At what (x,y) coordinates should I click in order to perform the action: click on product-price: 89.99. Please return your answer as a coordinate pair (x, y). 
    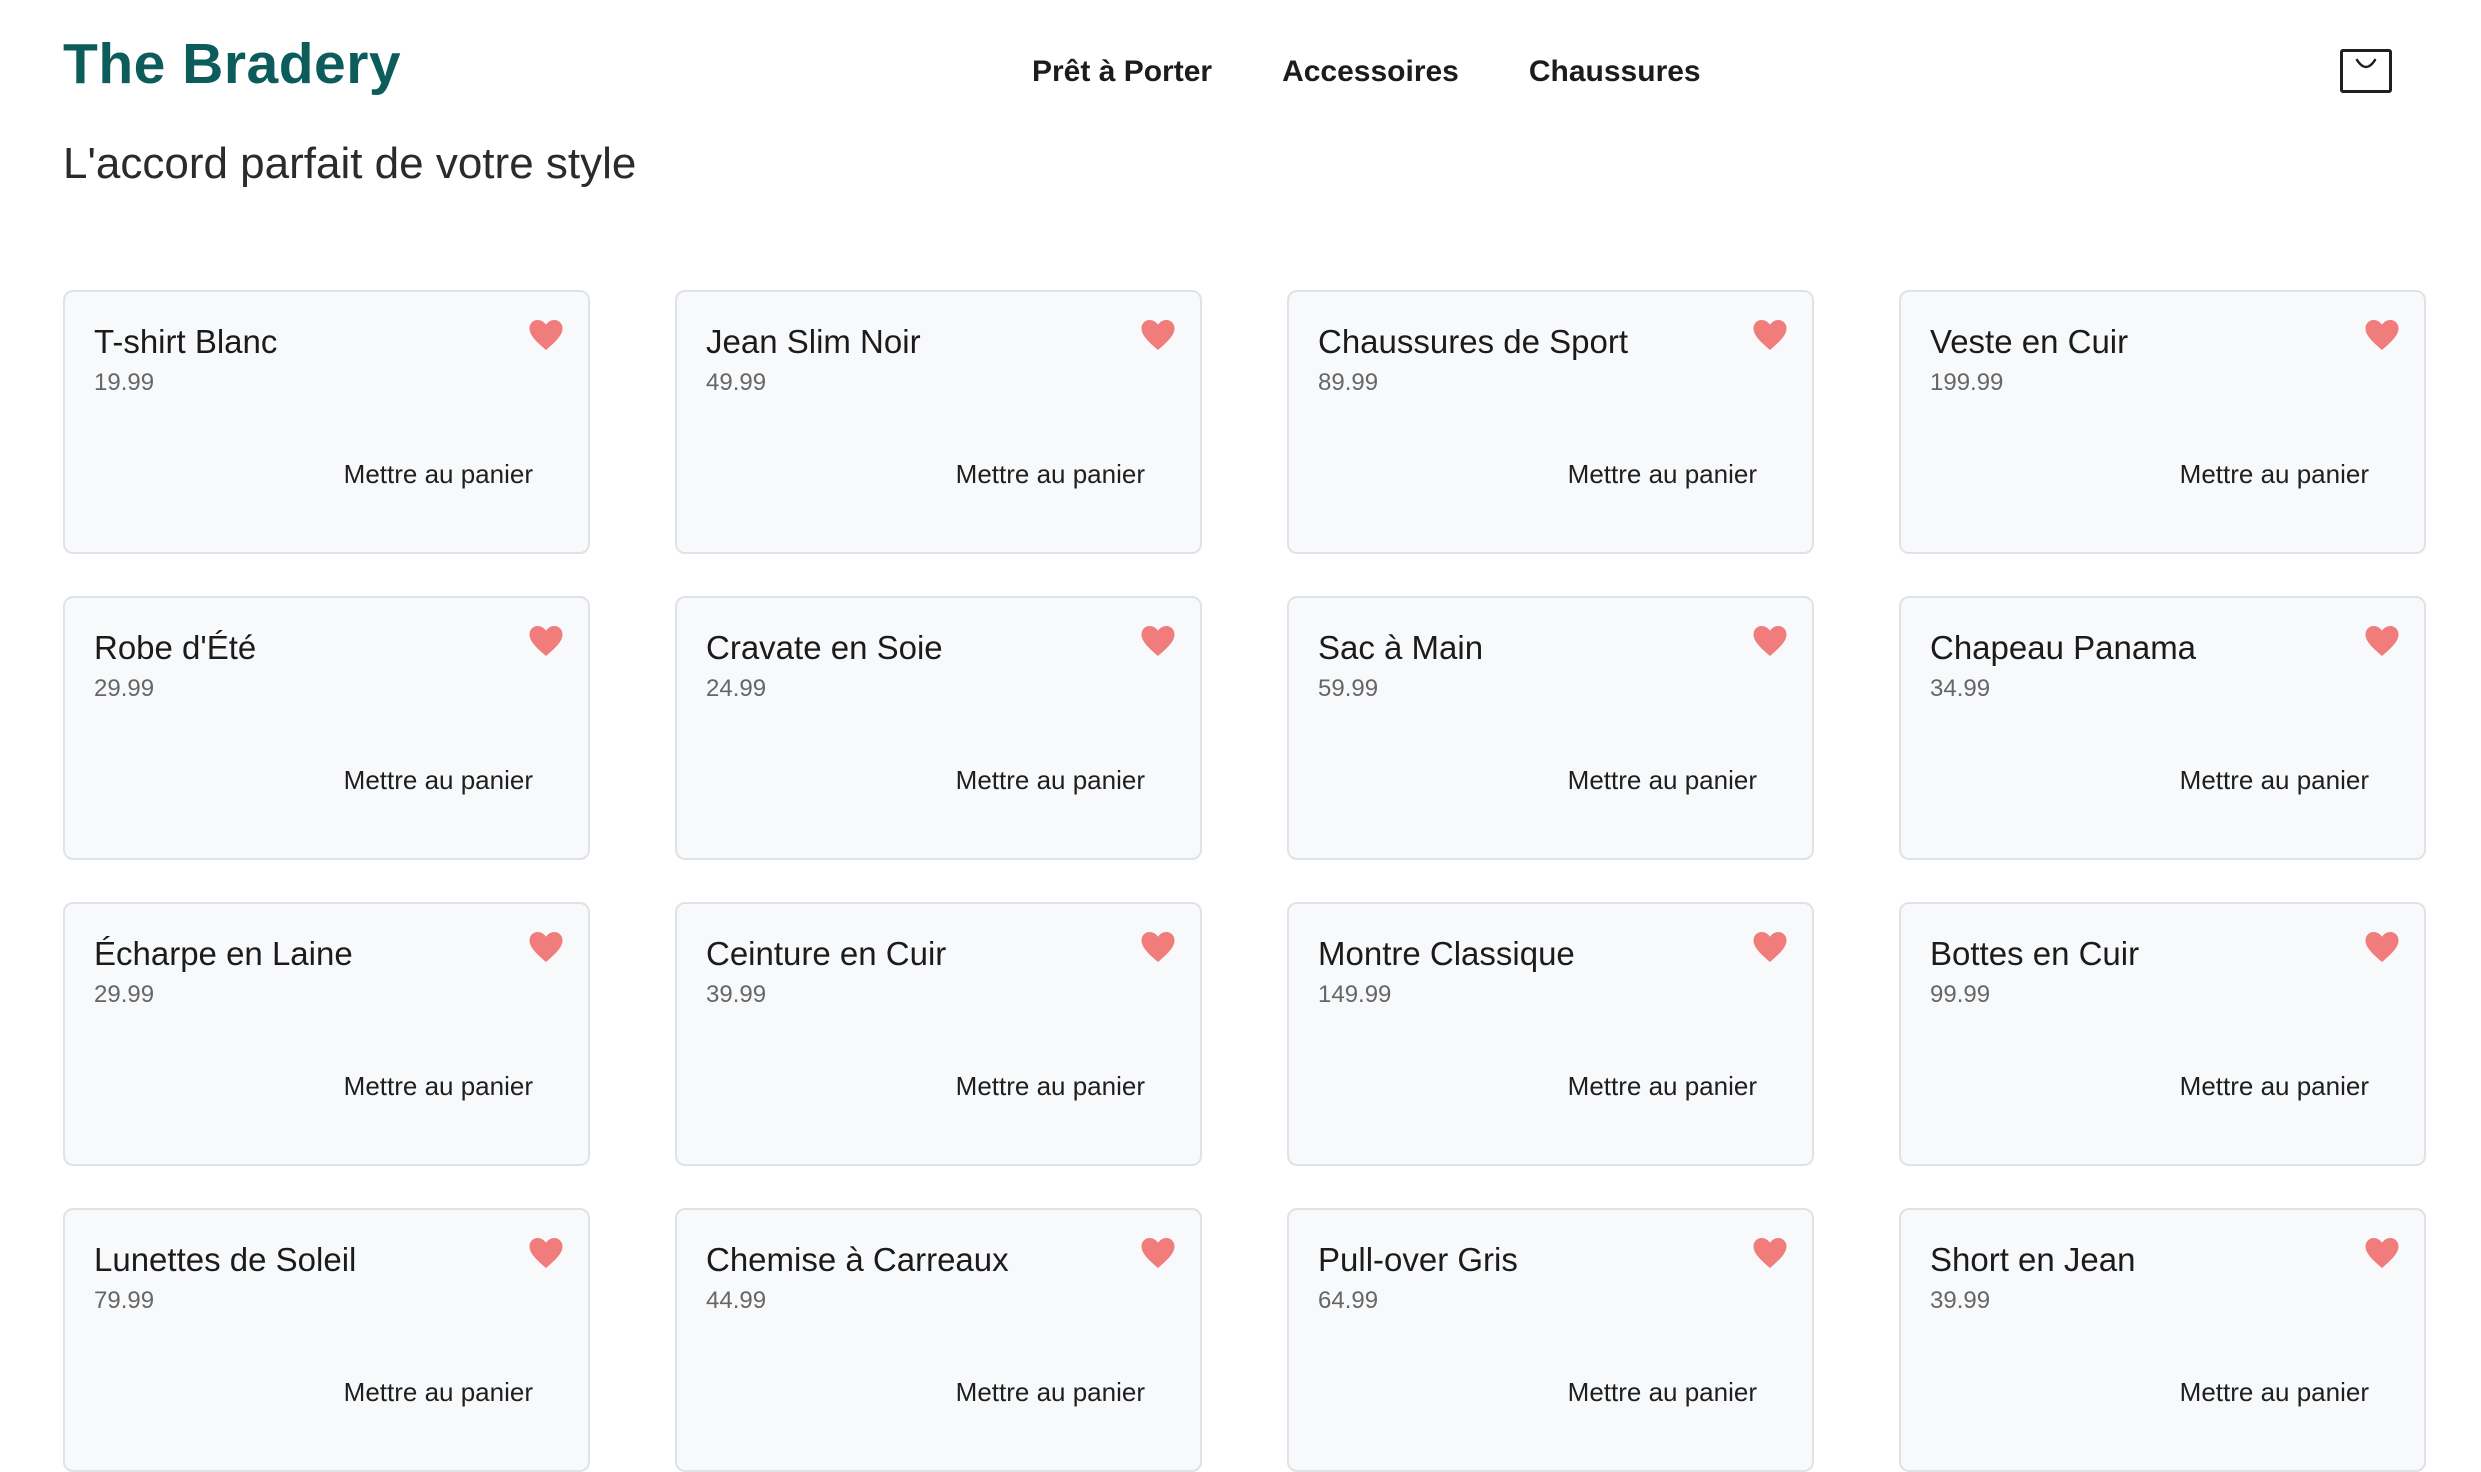
    Looking at the image, I should click on (1348, 382).